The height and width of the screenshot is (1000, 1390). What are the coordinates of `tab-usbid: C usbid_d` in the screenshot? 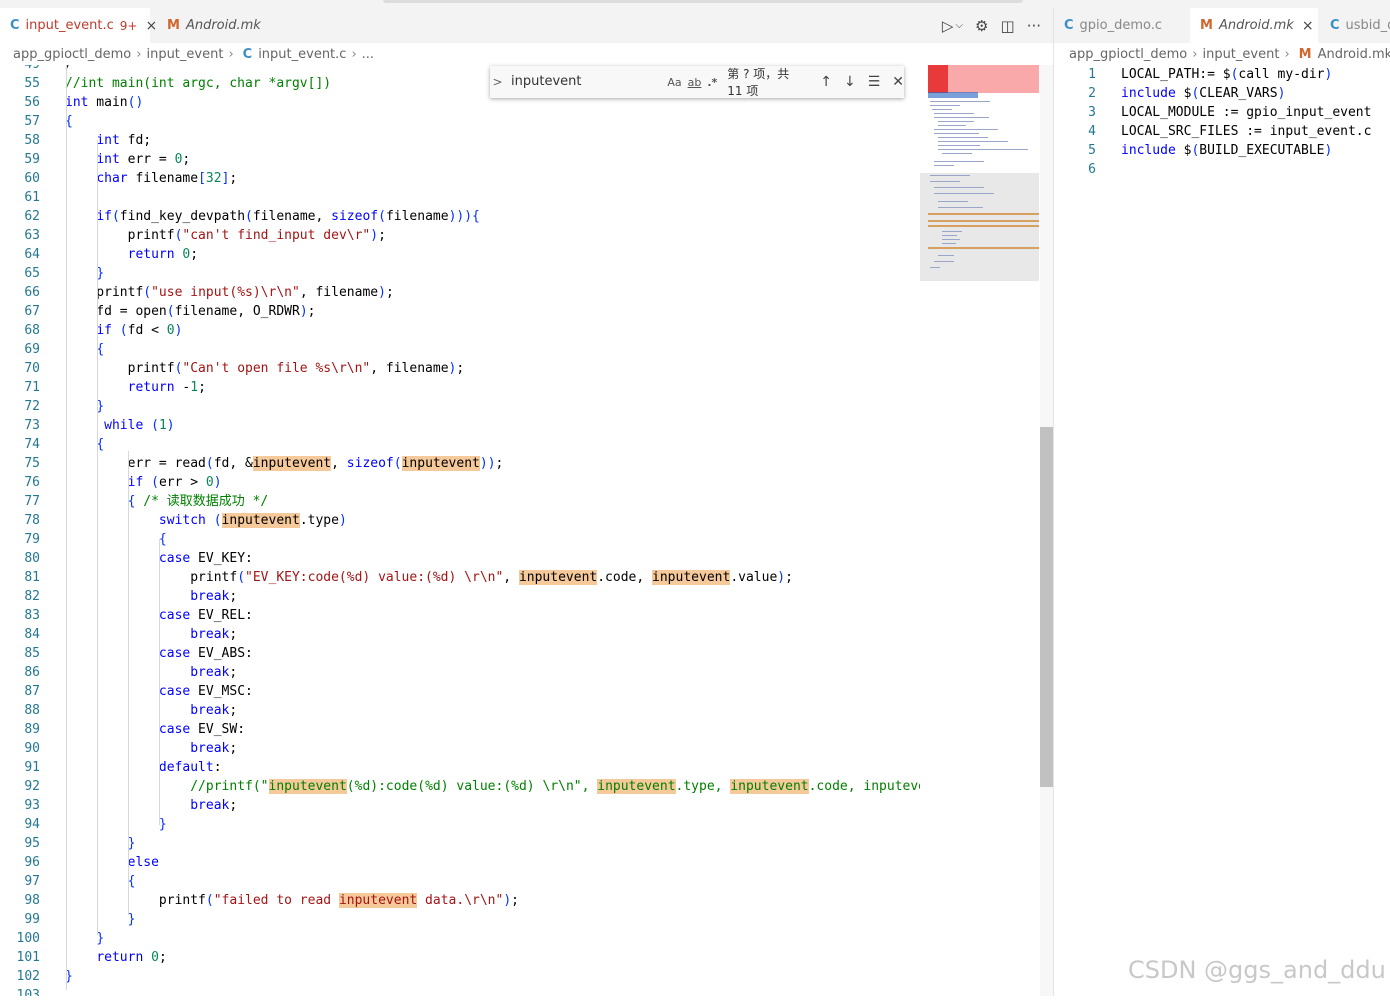 It's located at (1355, 25).